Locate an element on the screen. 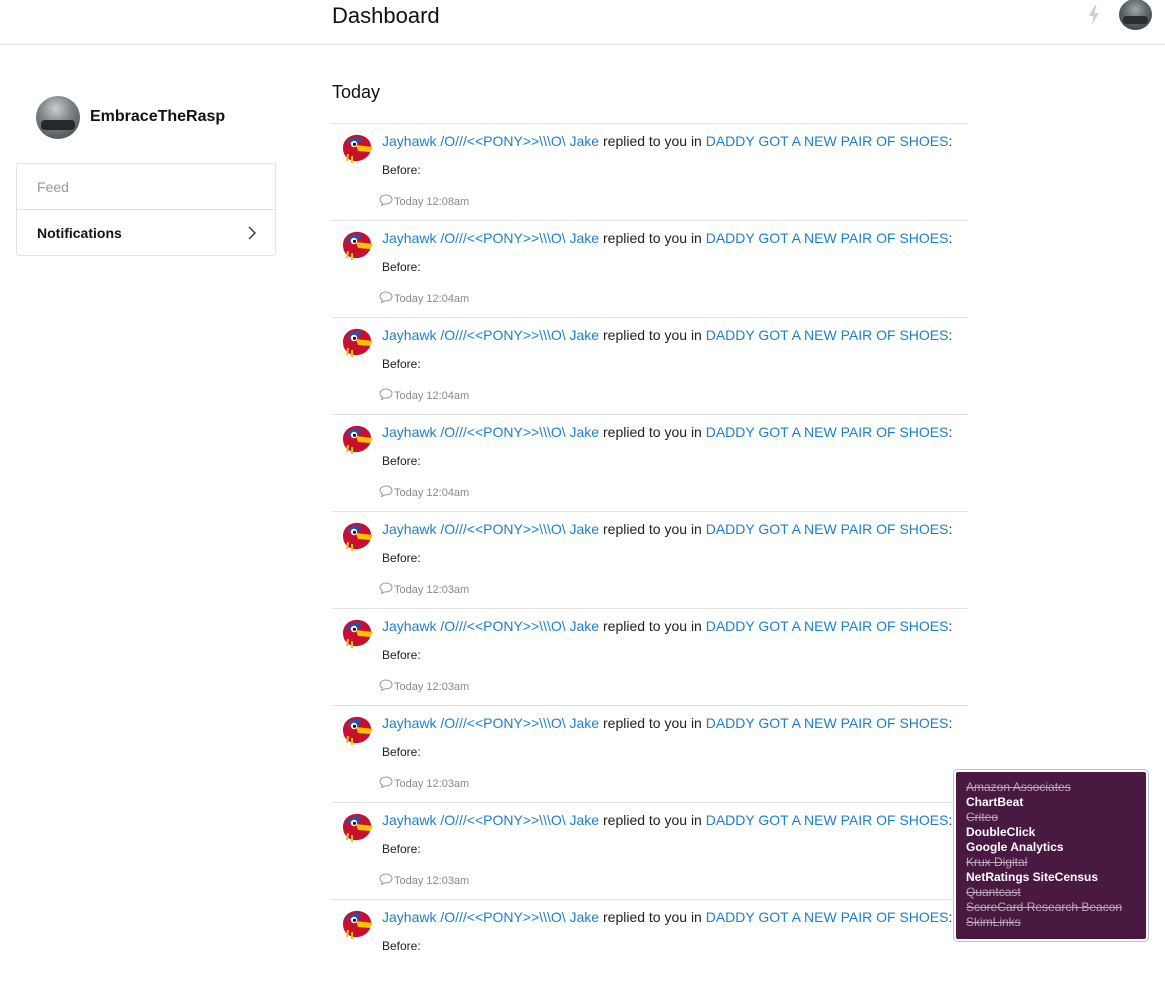  notification-timestamp: Today 12:08am is located at coordinates (424, 201).